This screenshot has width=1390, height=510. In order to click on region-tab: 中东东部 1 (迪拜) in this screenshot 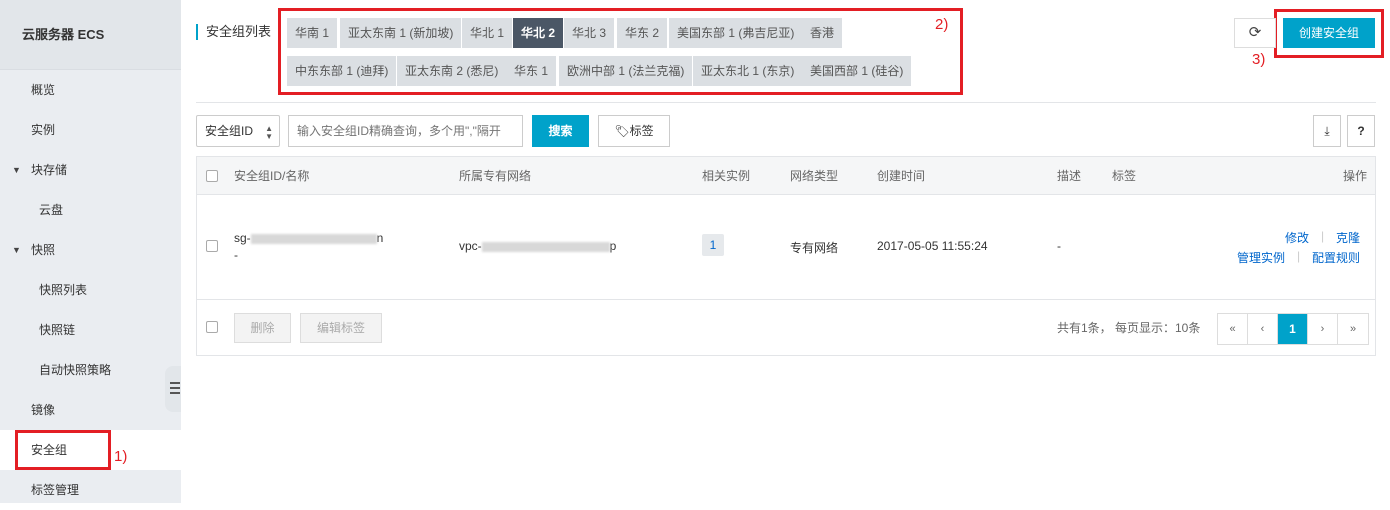, I will do `click(342, 71)`.